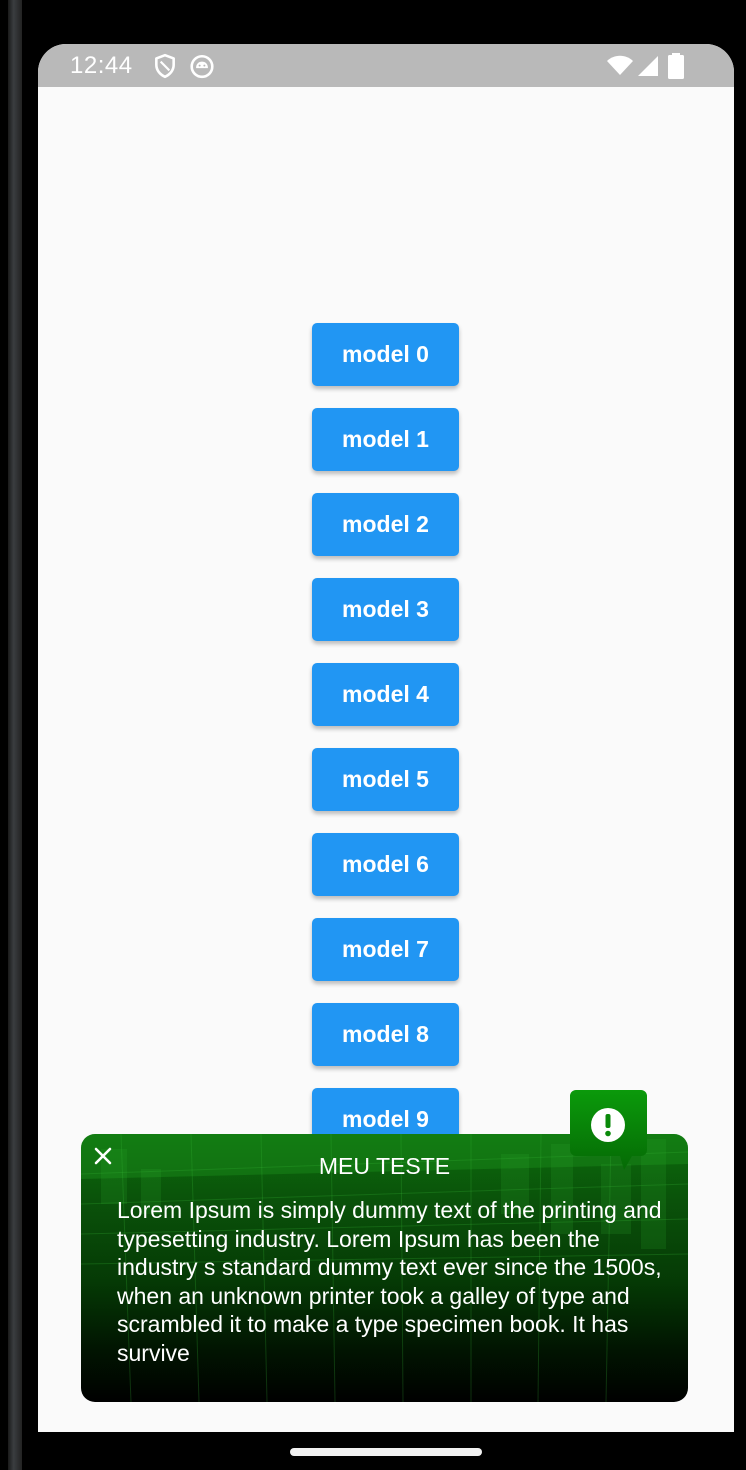 This screenshot has width=746, height=1470. Describe the element at coordinates (620, 65) in the screenshot. I see `wifi-icon` at that location.